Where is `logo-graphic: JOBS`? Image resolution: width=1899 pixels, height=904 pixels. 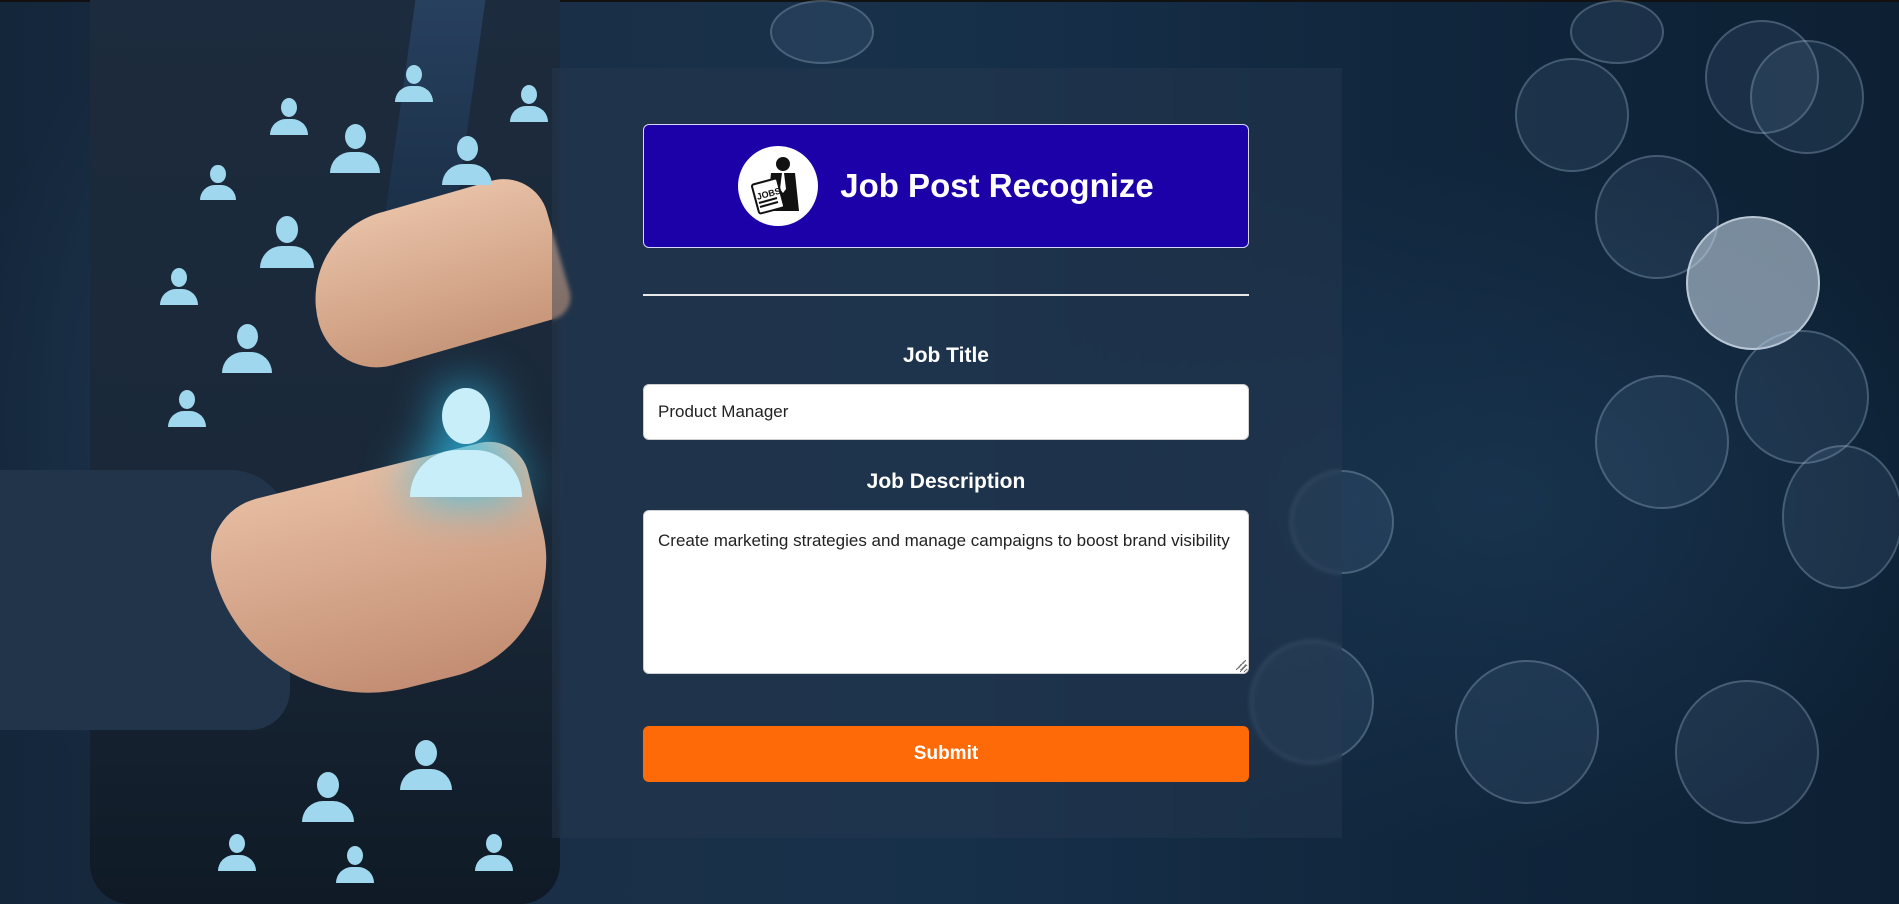
logo-graphic: JOBS is located at coordinates (775, 186).